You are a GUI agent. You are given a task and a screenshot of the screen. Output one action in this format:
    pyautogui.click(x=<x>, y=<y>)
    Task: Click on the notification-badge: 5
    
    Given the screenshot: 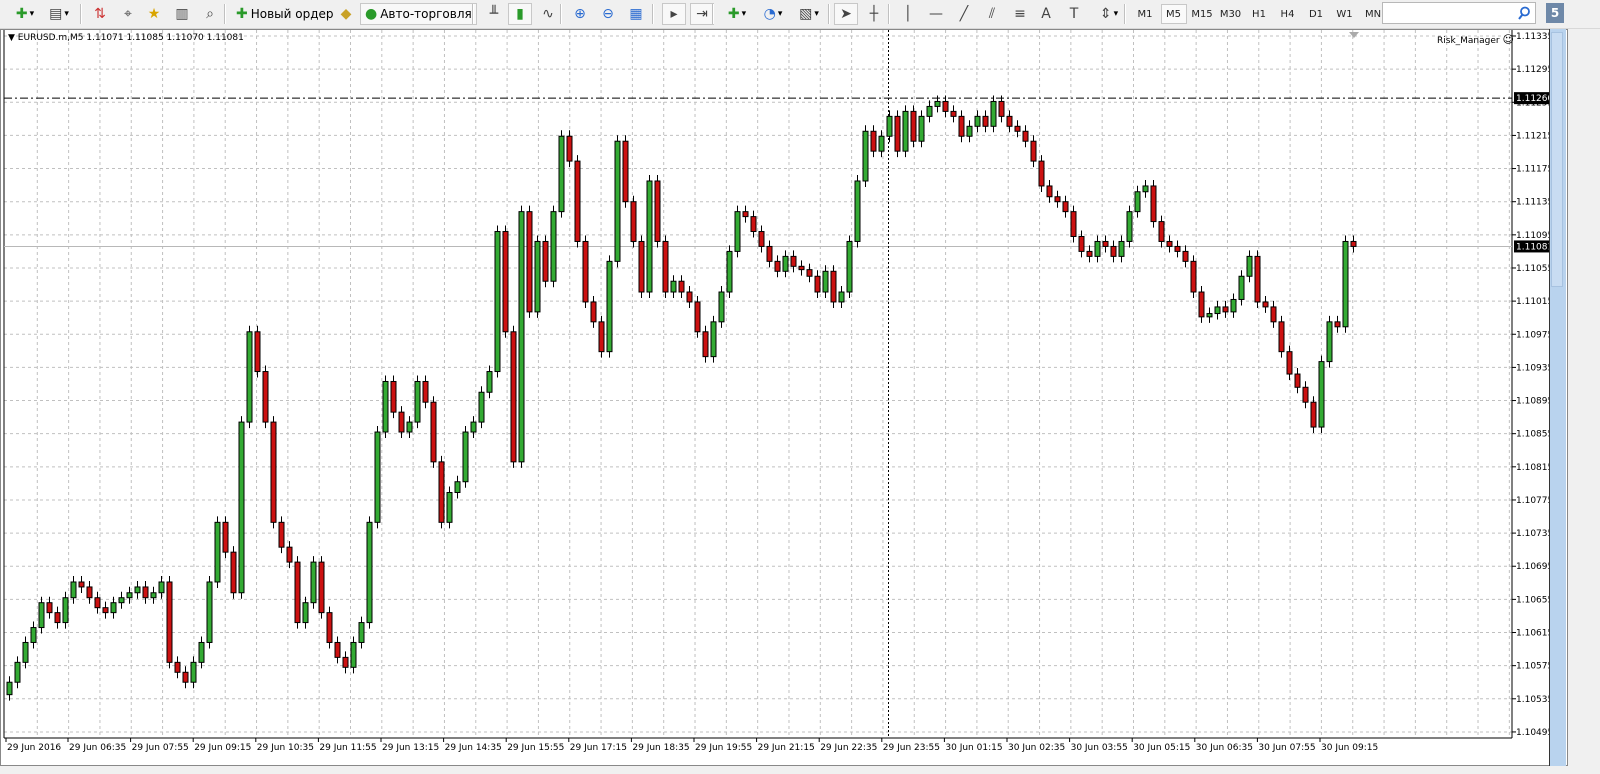 What is the action you would take?
    pyautogui.click(x=1555, y=13)
    